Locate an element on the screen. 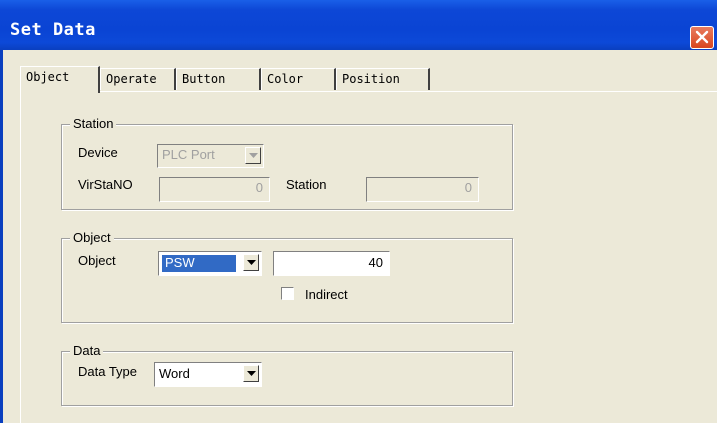 The width and height of the screenshot is (717, 431). object-value: PSW is located at coordinates (180, 262).